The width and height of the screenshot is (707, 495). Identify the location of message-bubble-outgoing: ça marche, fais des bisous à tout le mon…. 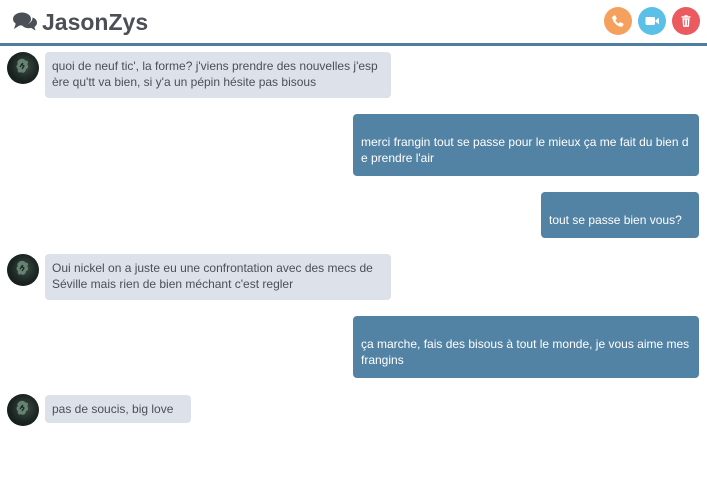
(526, 347).